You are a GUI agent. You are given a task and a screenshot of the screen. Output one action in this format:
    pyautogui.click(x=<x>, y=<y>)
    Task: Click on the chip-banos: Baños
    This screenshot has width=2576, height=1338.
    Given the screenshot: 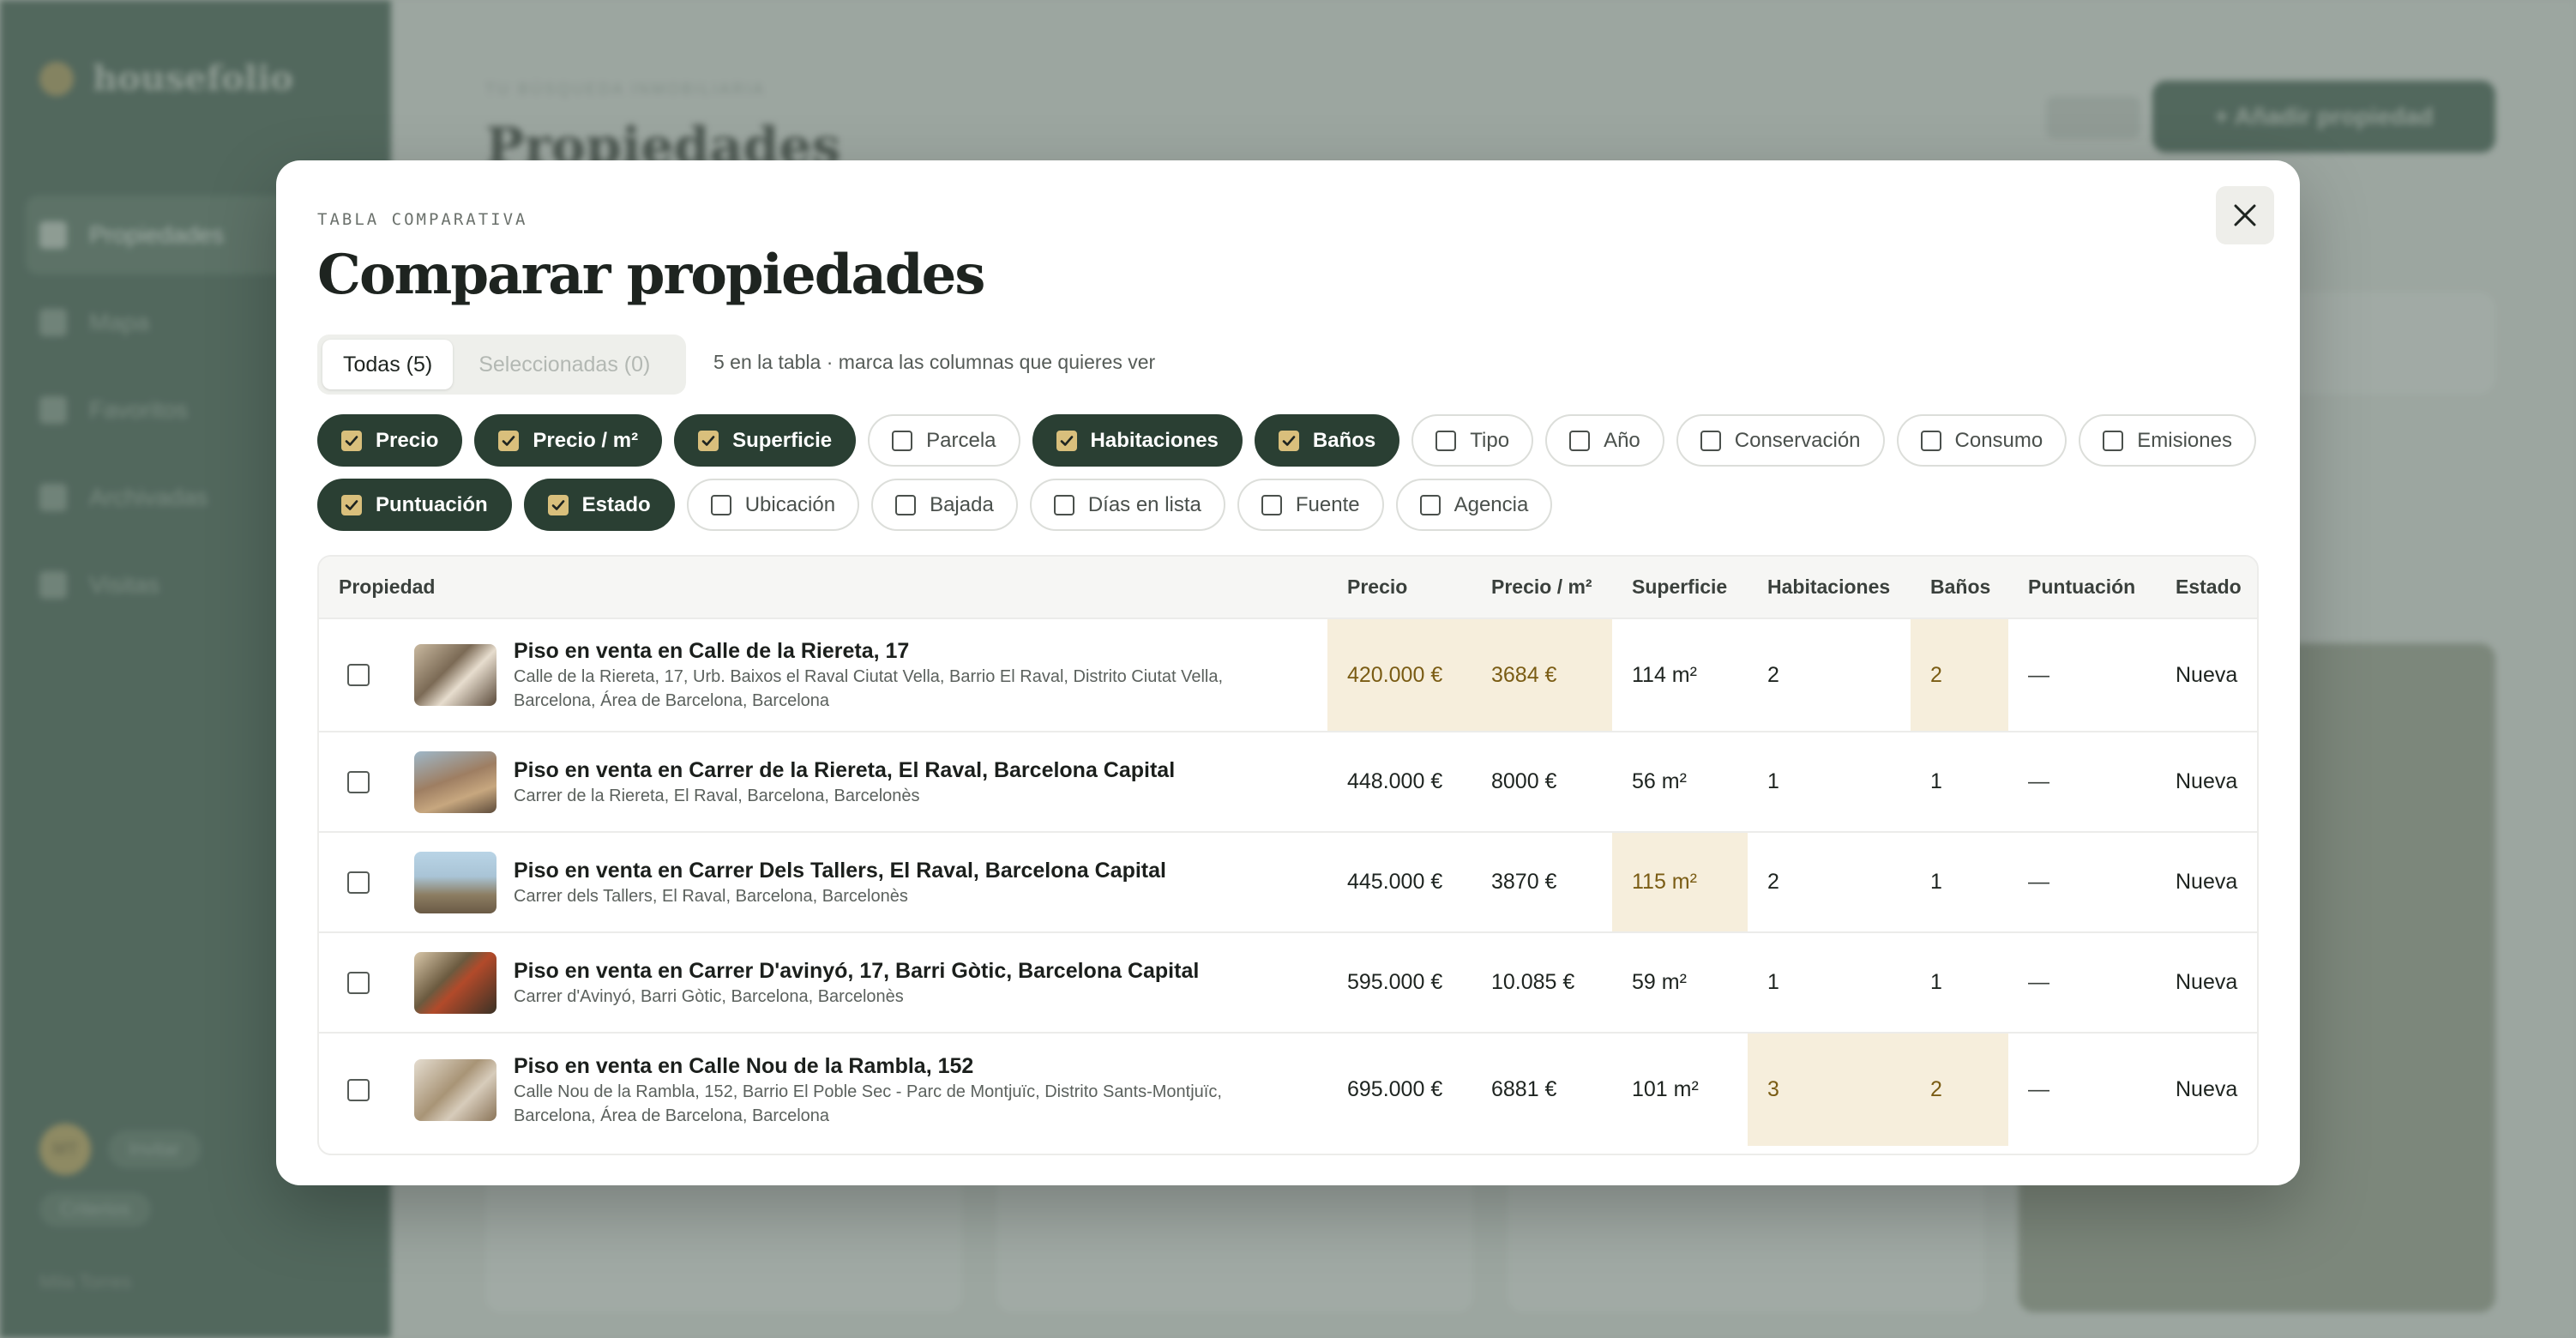 What is the action you would take?
    pyautogui.click(x=1327, y=440)
    